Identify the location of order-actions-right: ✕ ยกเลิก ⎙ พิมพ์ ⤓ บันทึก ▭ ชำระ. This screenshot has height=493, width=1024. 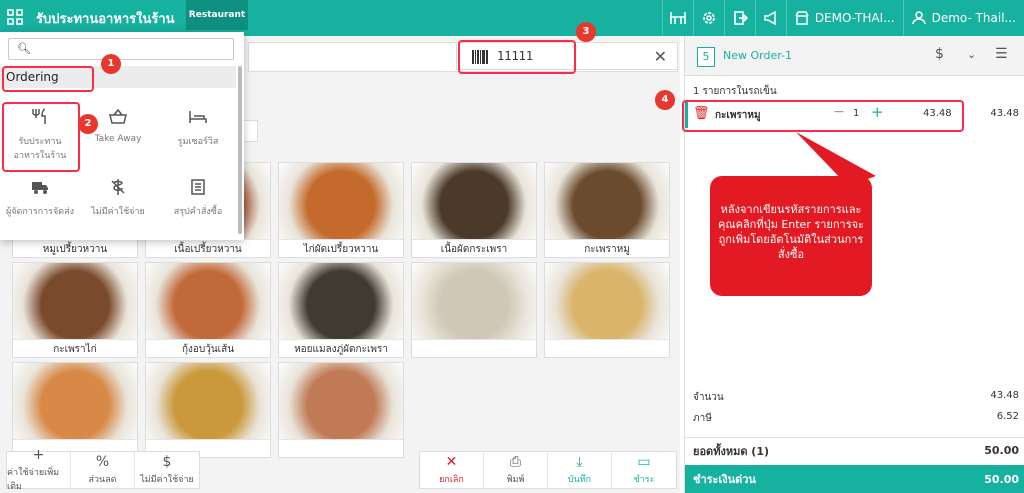
(548, 470).